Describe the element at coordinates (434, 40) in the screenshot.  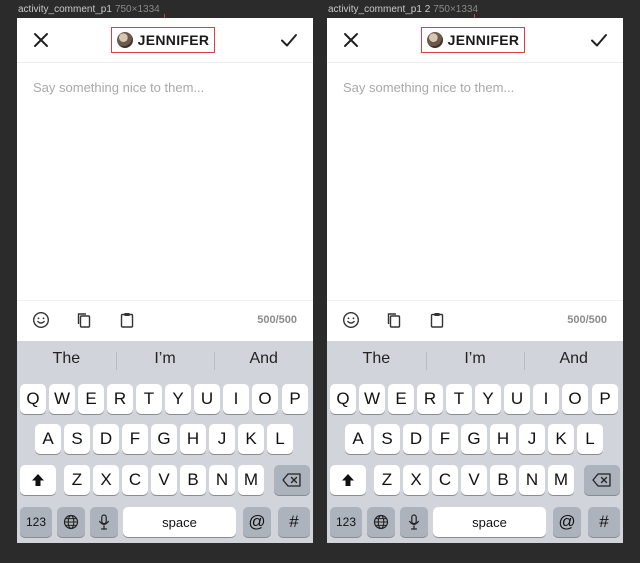
I see `avatar` at that location.